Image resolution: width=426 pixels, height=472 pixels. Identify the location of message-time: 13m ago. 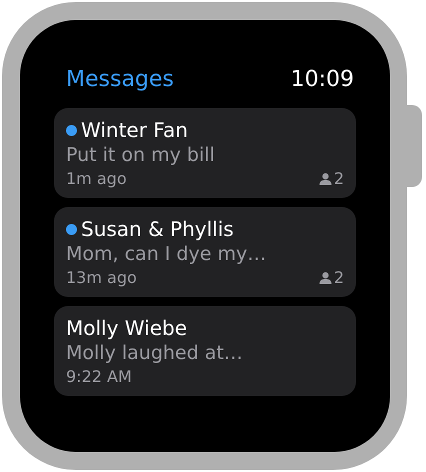
(101, 278).